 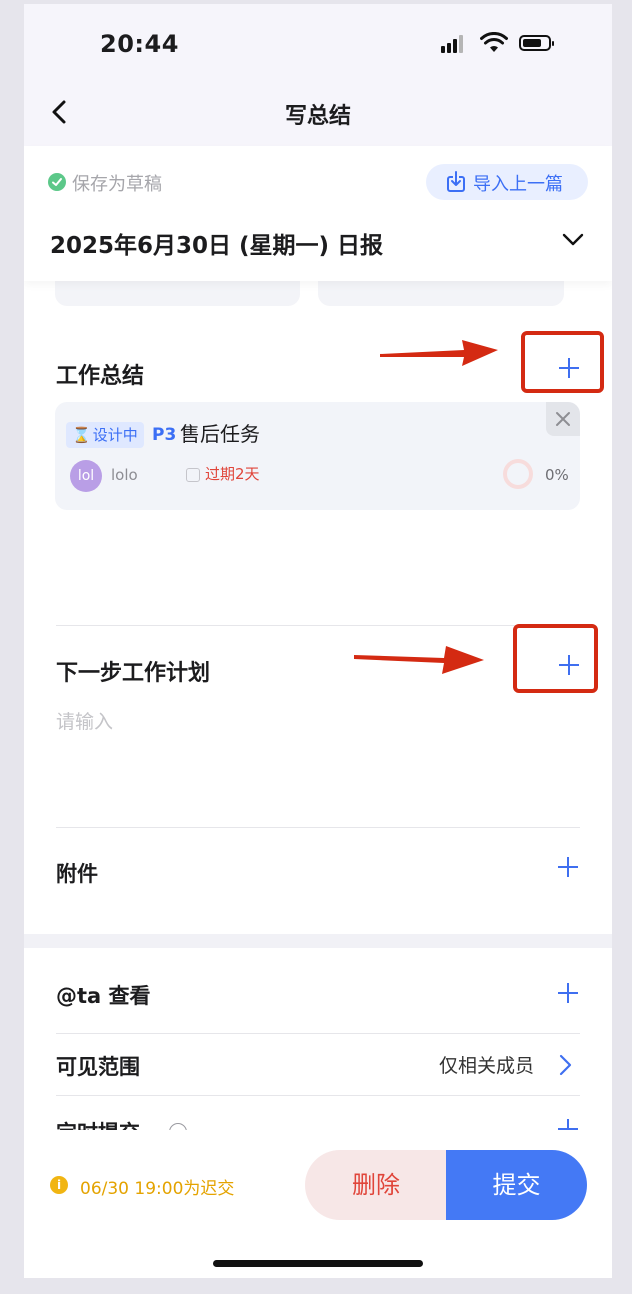 What do you see at coordinates (124, 475) in the screenshot?
I see `task-assignee: lolo` at bounding box center [124, 475].